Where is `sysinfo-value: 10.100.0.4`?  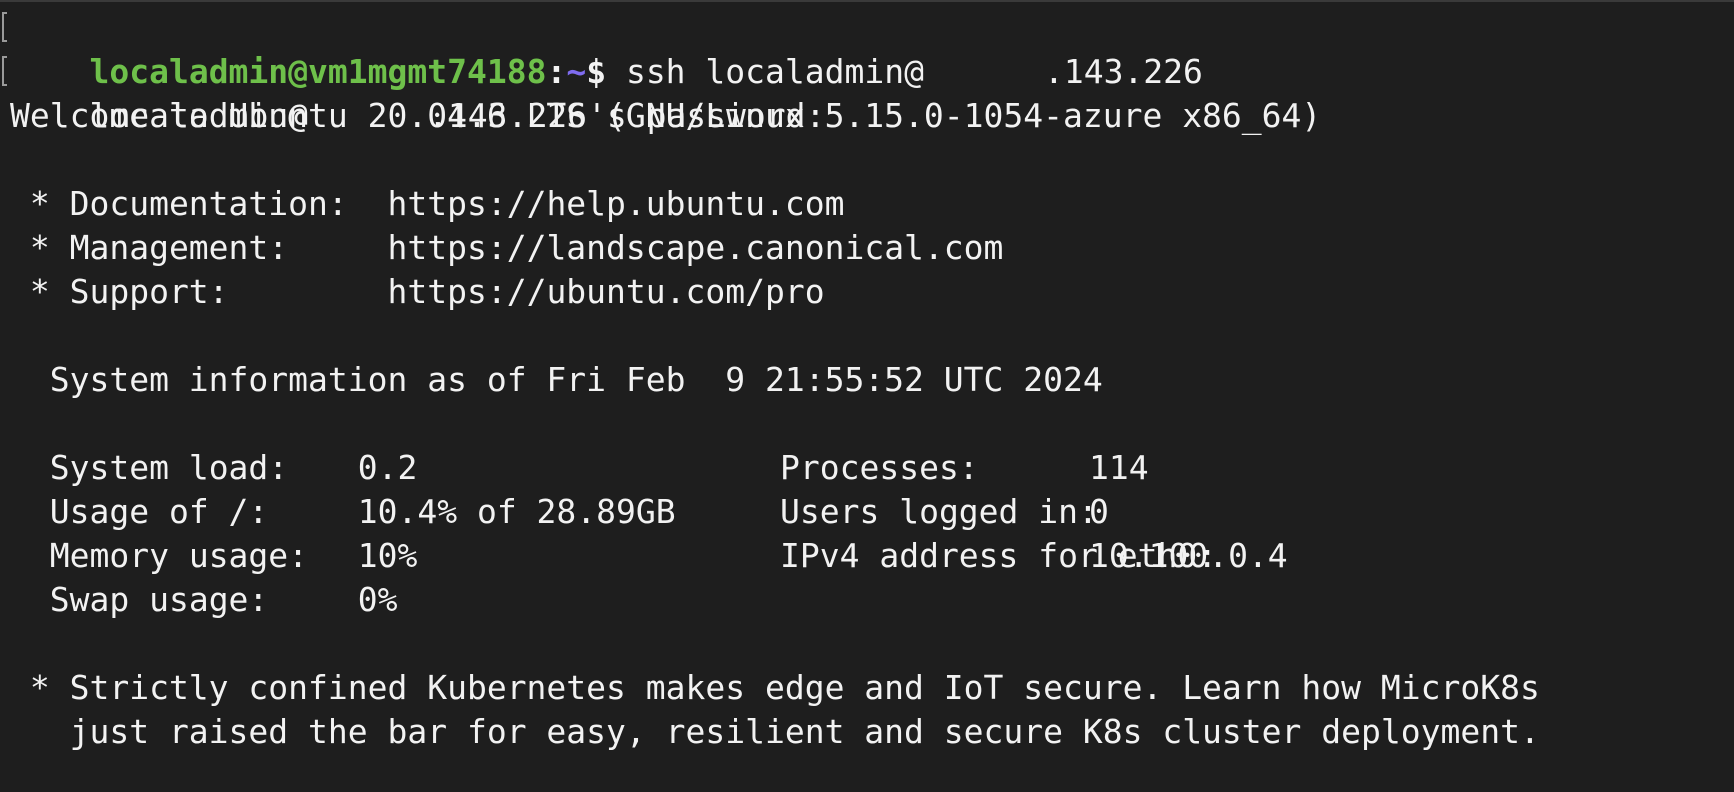 sysinfo-value: 10.100.0.4 is located at coordinates (1188, 555).